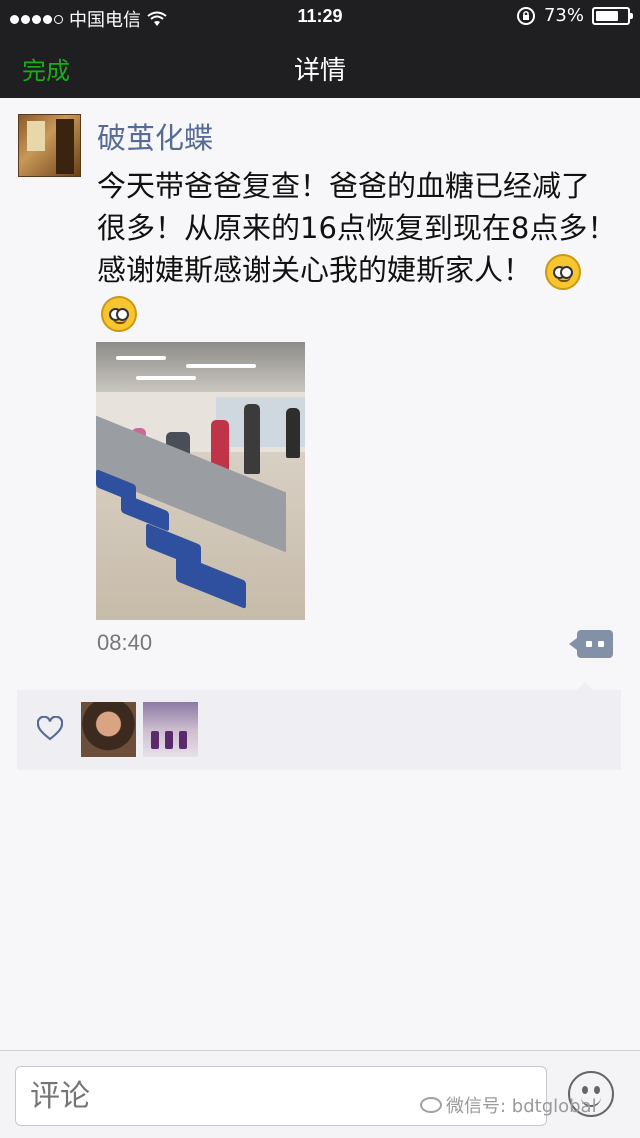 The width and height of the screenshot is (640, 1138). What do you see at coordinates (563, 15) in the screenshot?
I see `battery-percent: 73%` at bounding box center [563, 15].